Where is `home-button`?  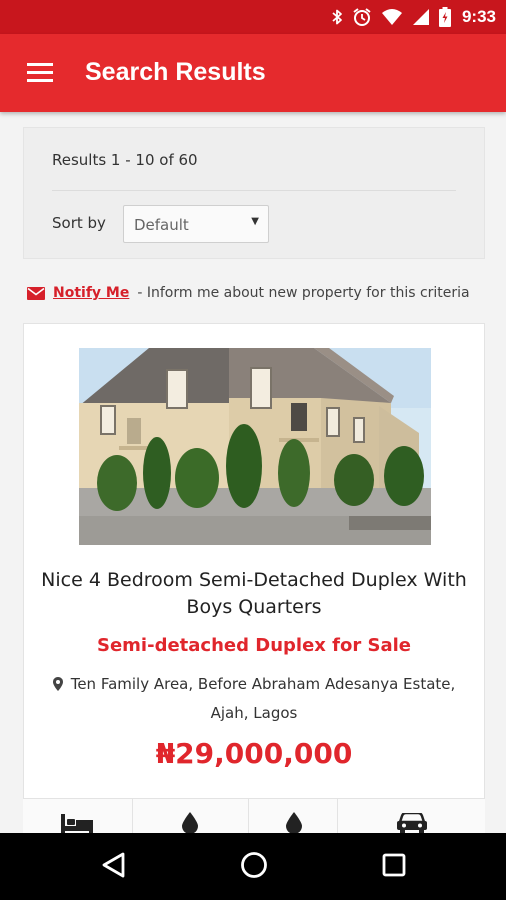
home-button is located at coordinates (254, 865).